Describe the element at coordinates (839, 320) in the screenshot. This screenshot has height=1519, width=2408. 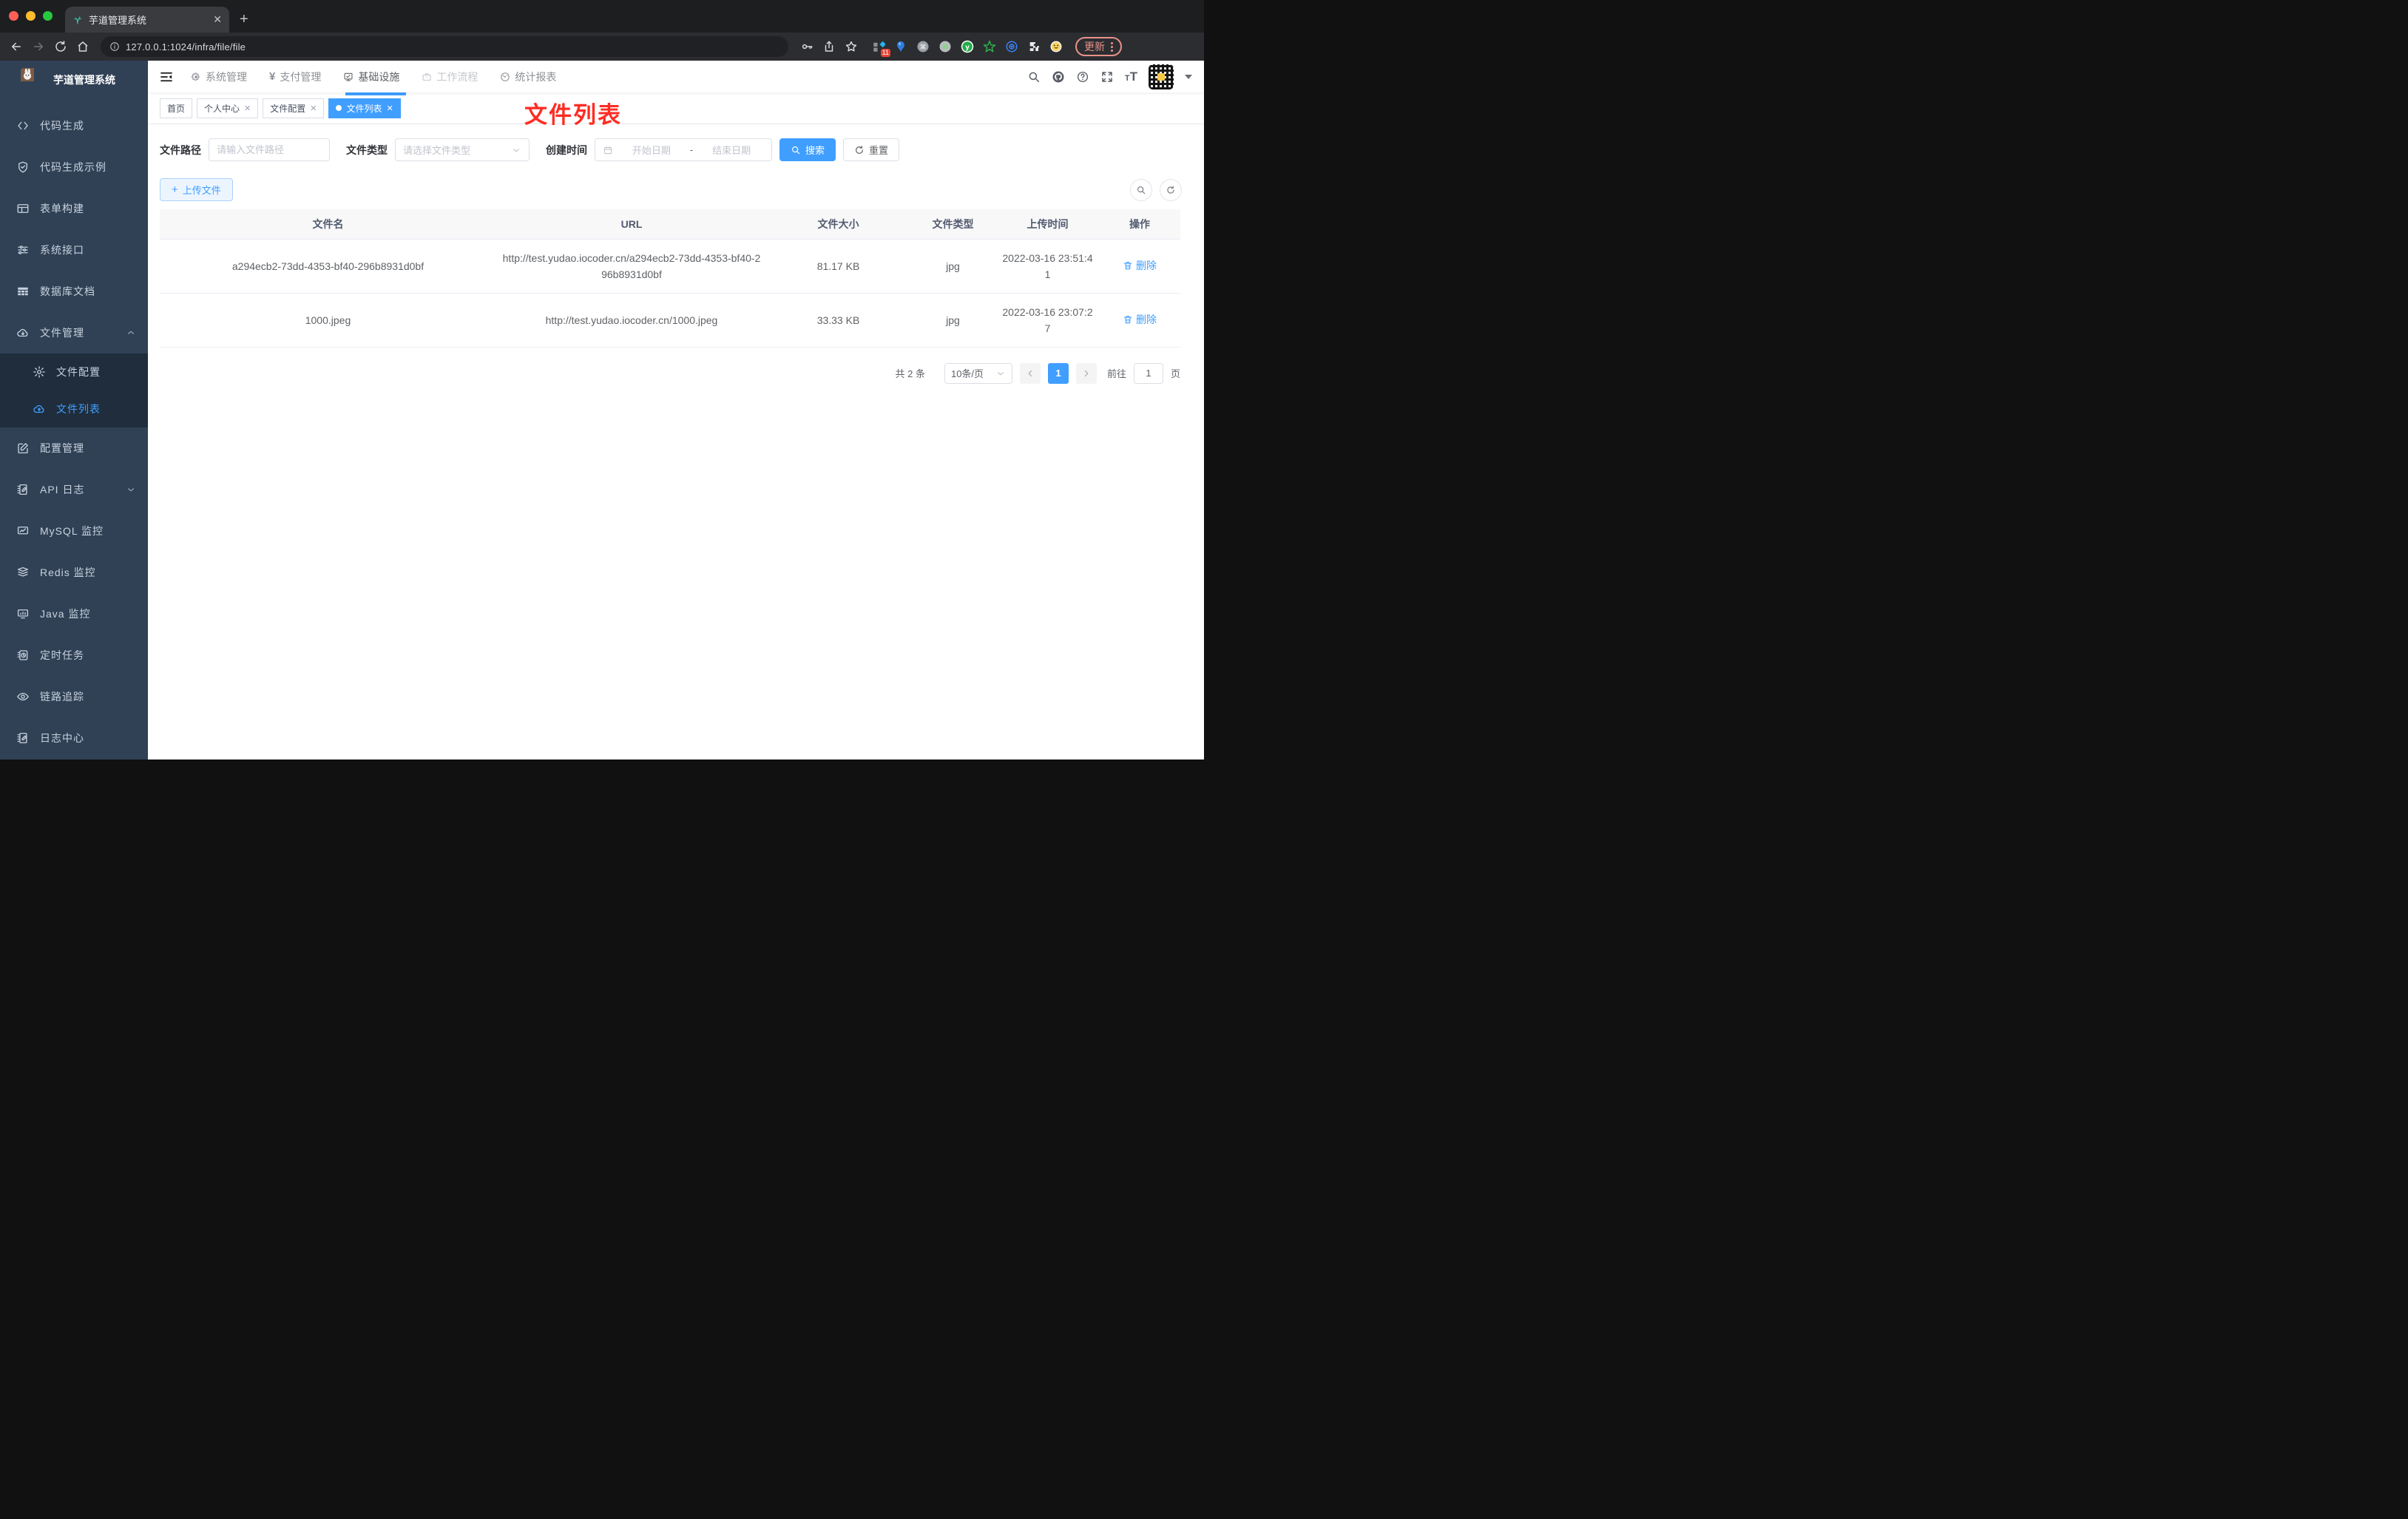
I see `cell-file-size: 33.33 KB` at that location.